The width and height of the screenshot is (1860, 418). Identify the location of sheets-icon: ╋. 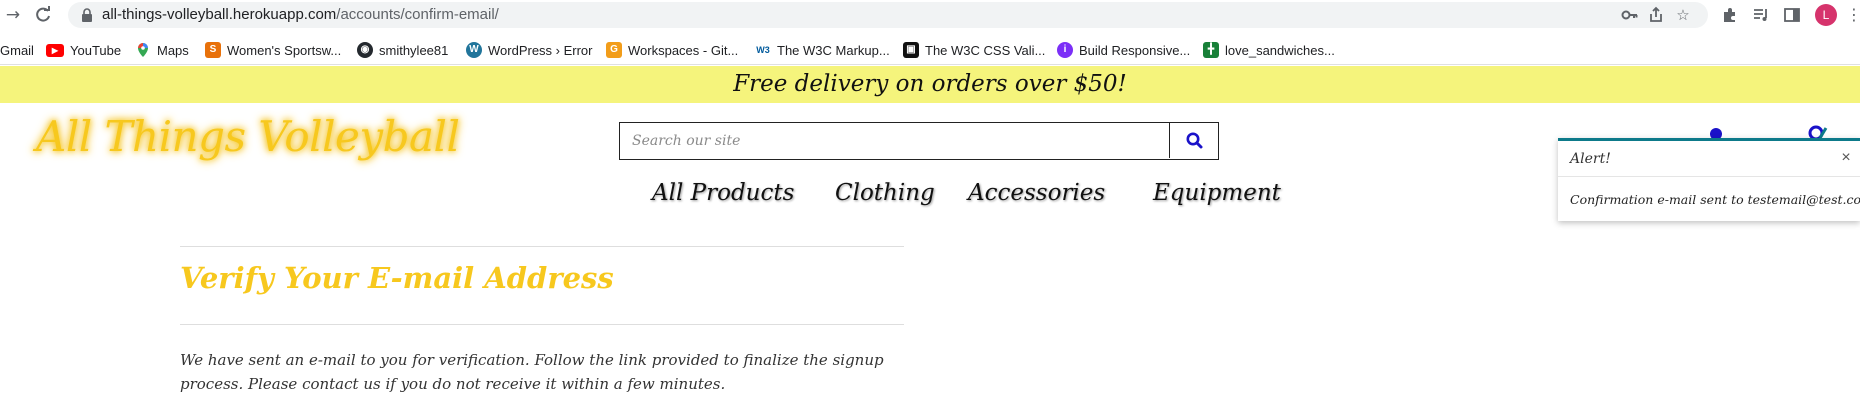
(1211, 50).